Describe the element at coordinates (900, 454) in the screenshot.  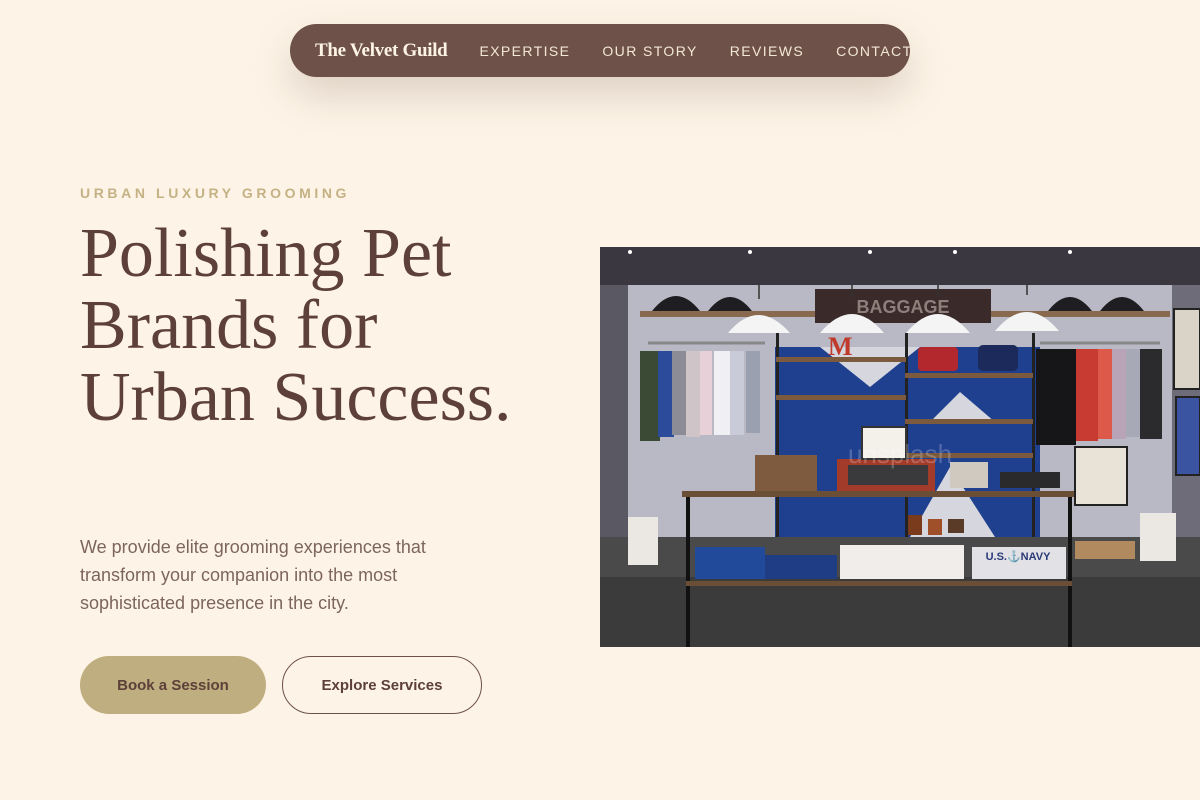
I see `image-watermark: unsplash` at that location.